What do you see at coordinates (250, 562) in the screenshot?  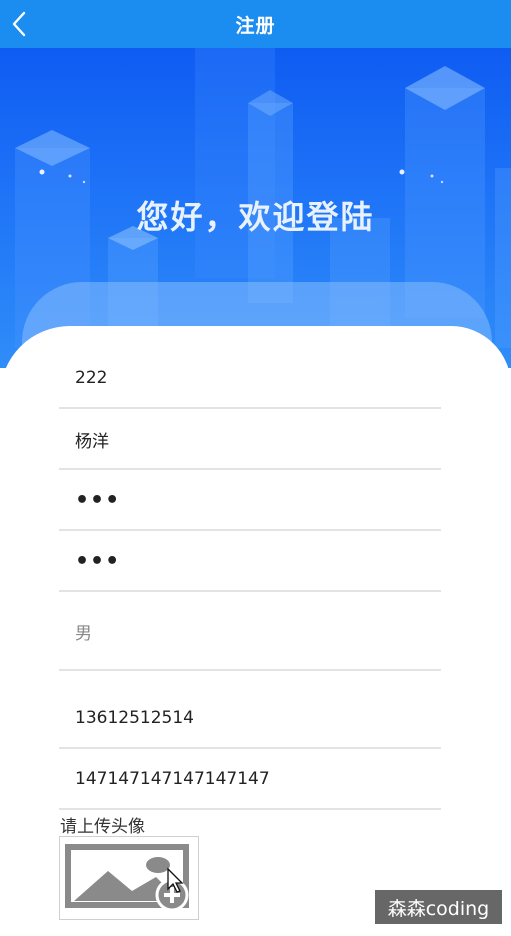 I see `confirm-password-field: •••` at bounding box center [250, 562].